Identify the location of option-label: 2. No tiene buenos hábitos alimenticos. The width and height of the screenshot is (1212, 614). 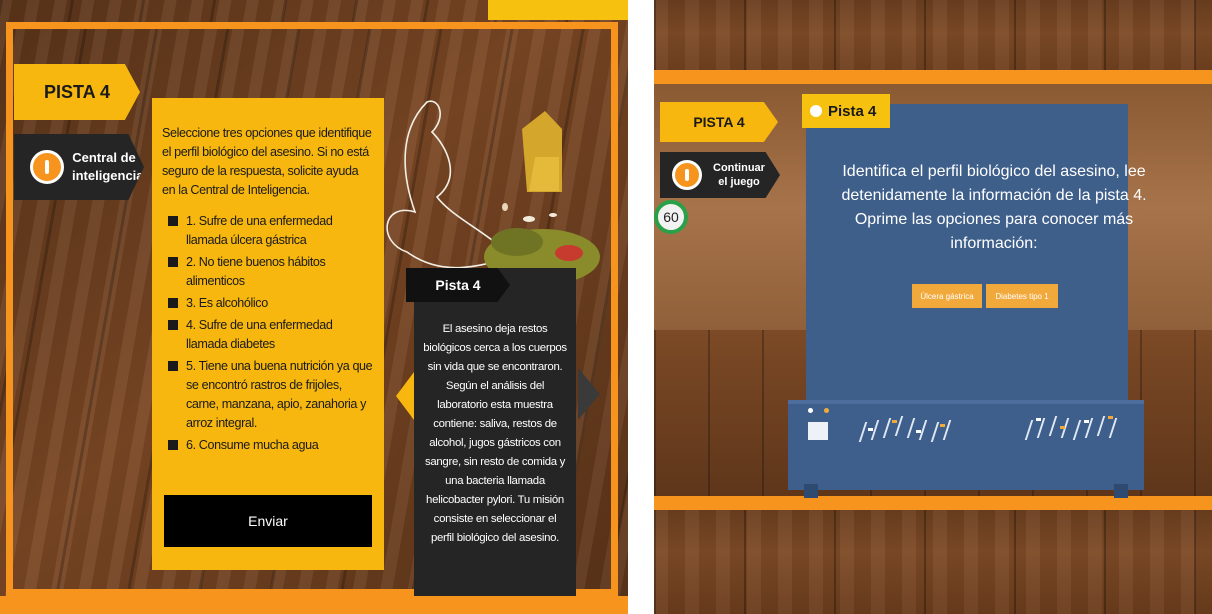
(256, 271).